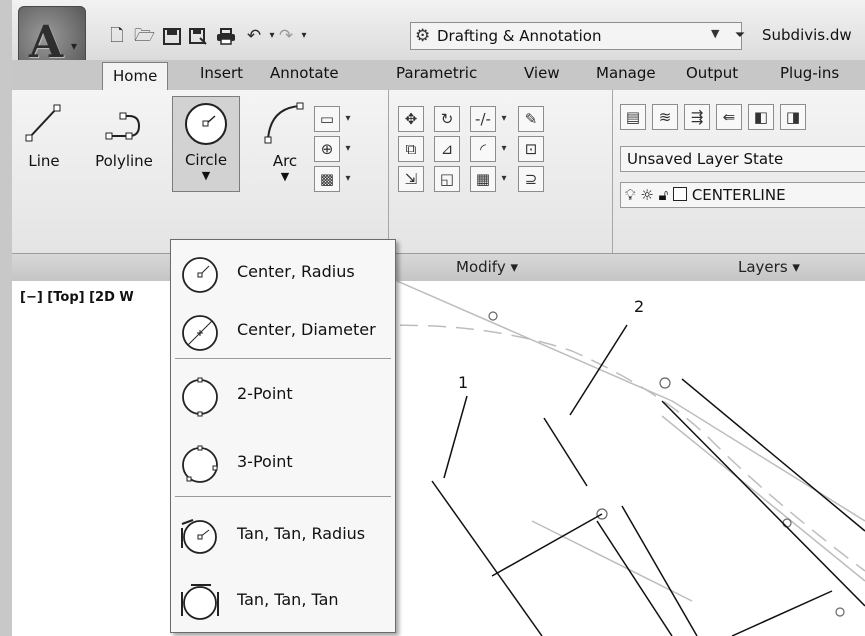 The image size is (865, 636). What do you see at coordinates (447, 119) in the screenshot?
I see `rotate-icon: ↻` at bounding box center [447, 119].